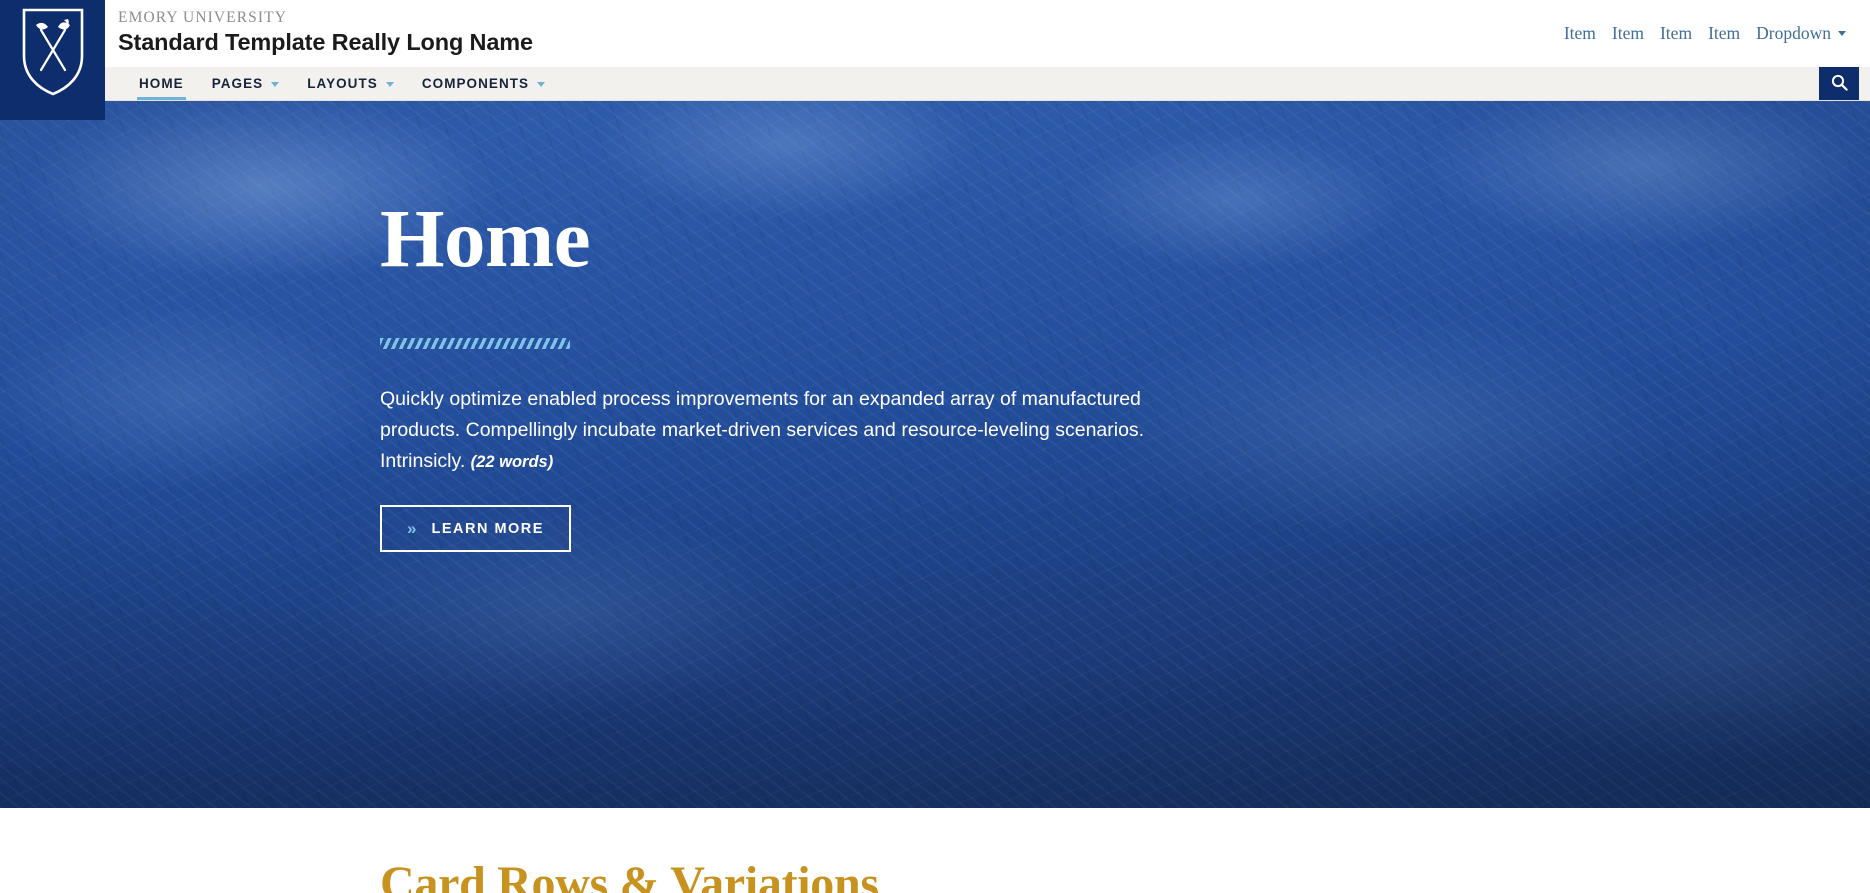  I want to click on emory-logo-block, so click(52, 60).